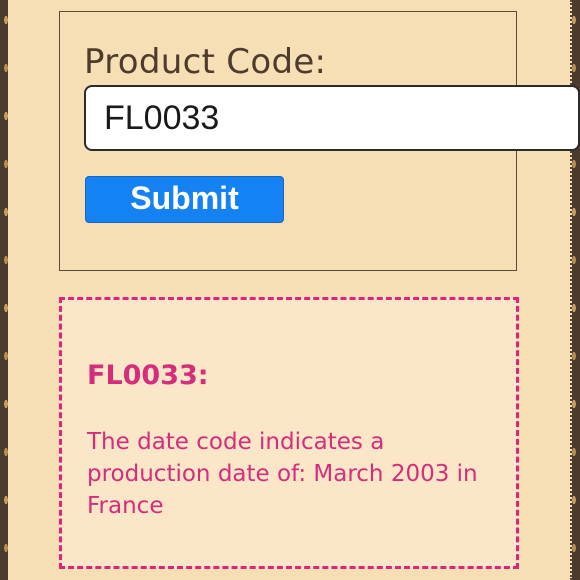 The width and height of the screenshot is (580, 580). What do you see at coordinates (148, 375) in the screenshot?
I see `result-code-heading: FL0033:` at bounding box center [148, 375].